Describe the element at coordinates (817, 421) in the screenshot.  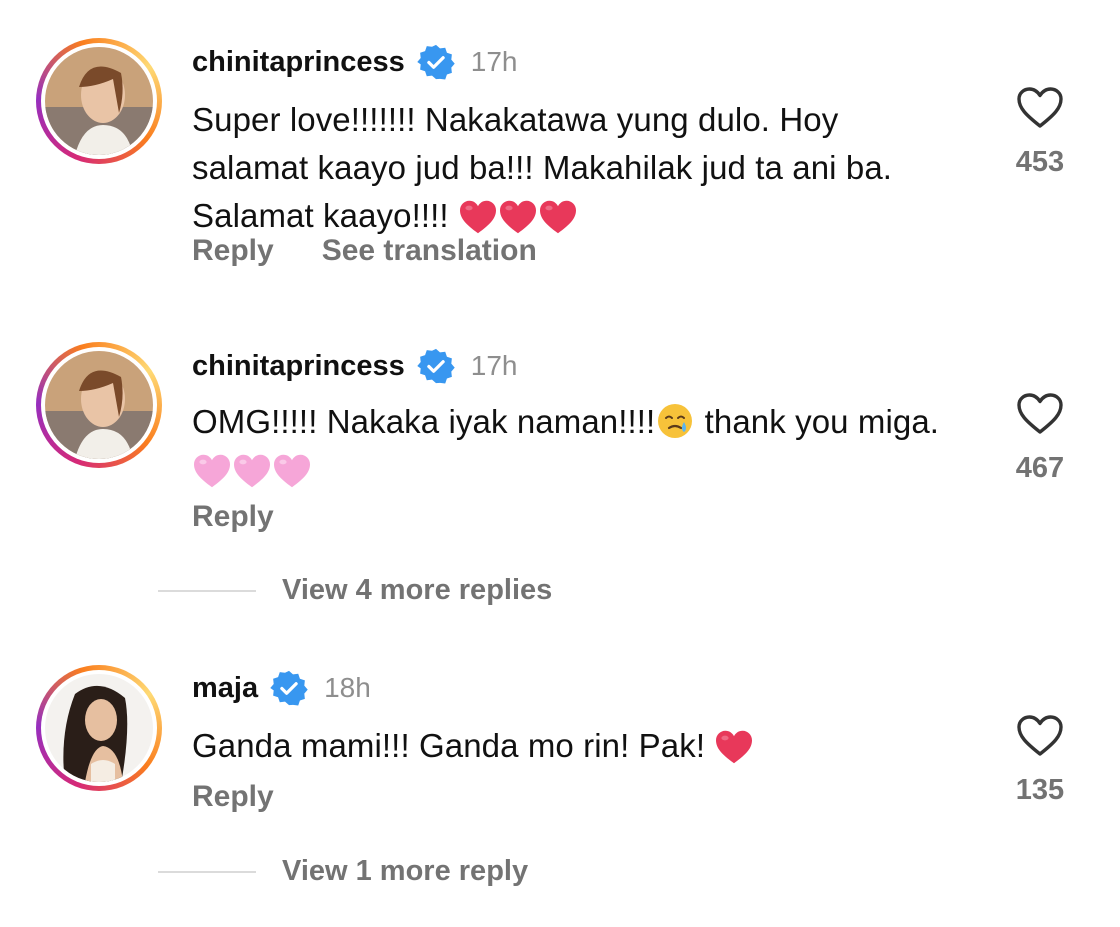
I see `comment-text-part: thank you miga.` at that location.